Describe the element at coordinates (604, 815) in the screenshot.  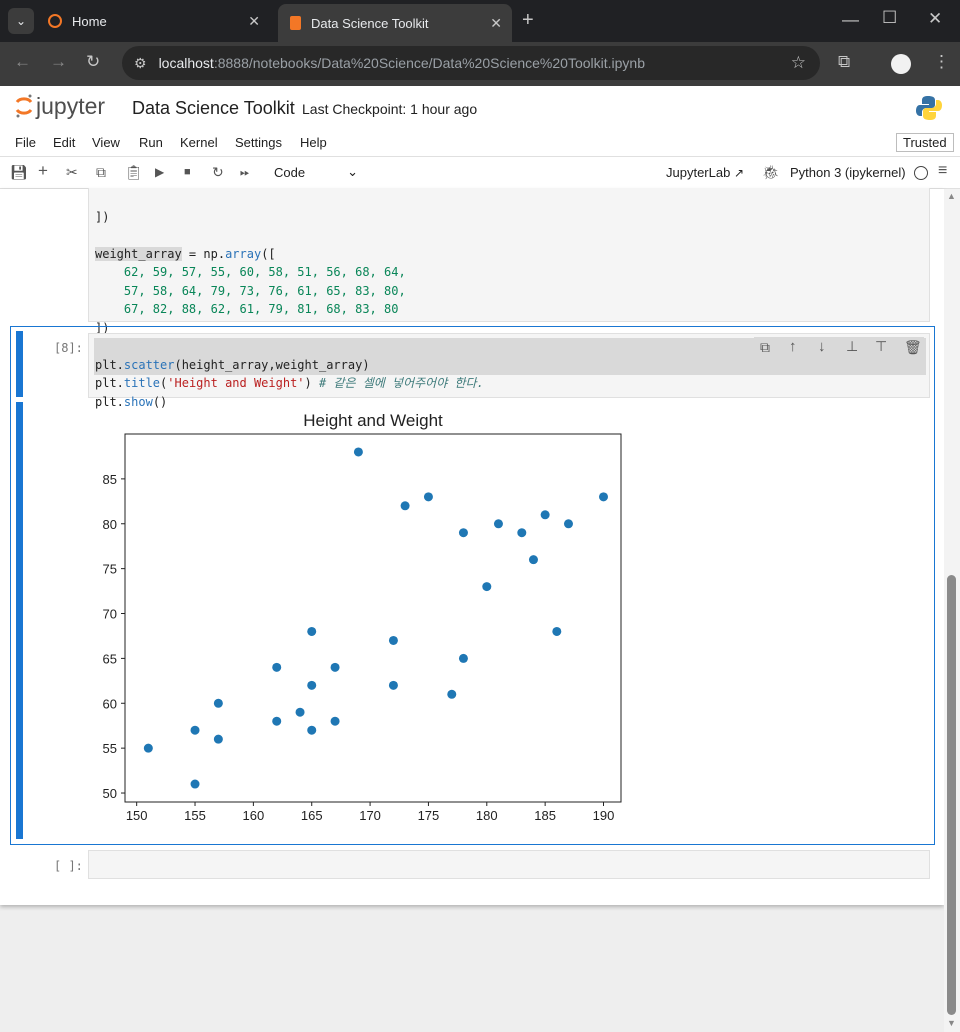
I see `x-tick-label: 190` at that location.